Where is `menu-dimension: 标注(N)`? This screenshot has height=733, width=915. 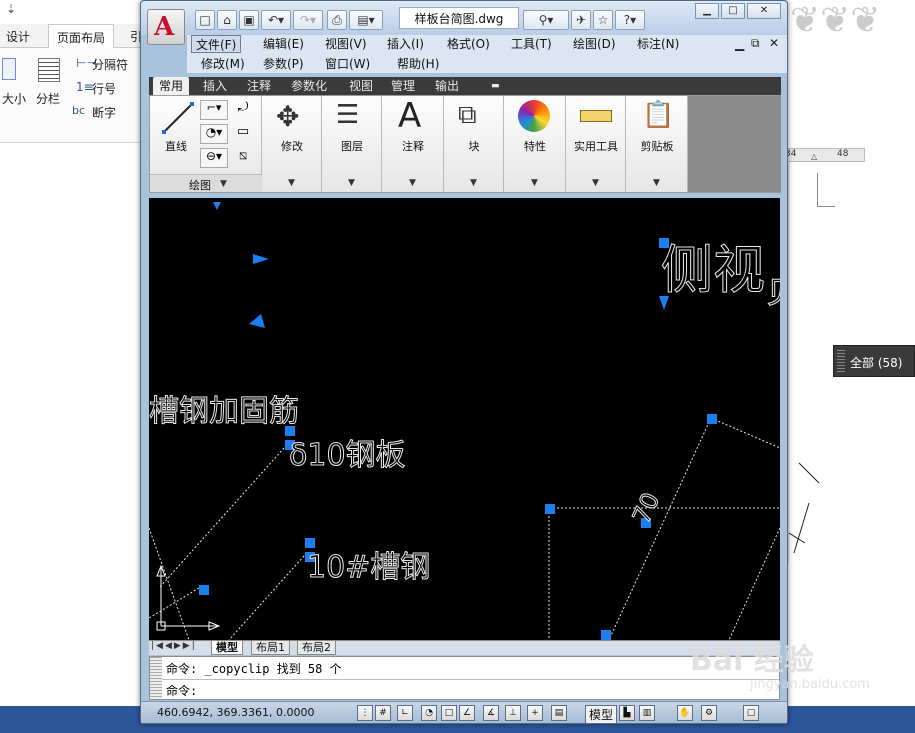 menu-dimension: 标注(N) is located at coordinates (658, 44).